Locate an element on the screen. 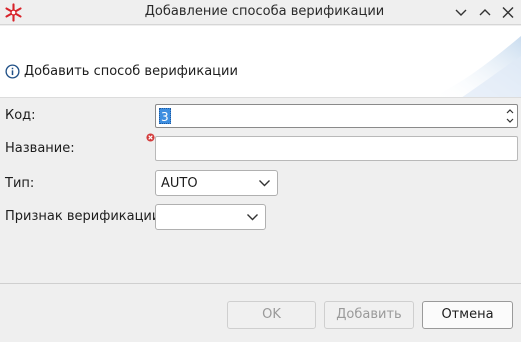 The width and height of the screenshot is (521, 342). verification-sign-select is located at coordinates (210, 217).